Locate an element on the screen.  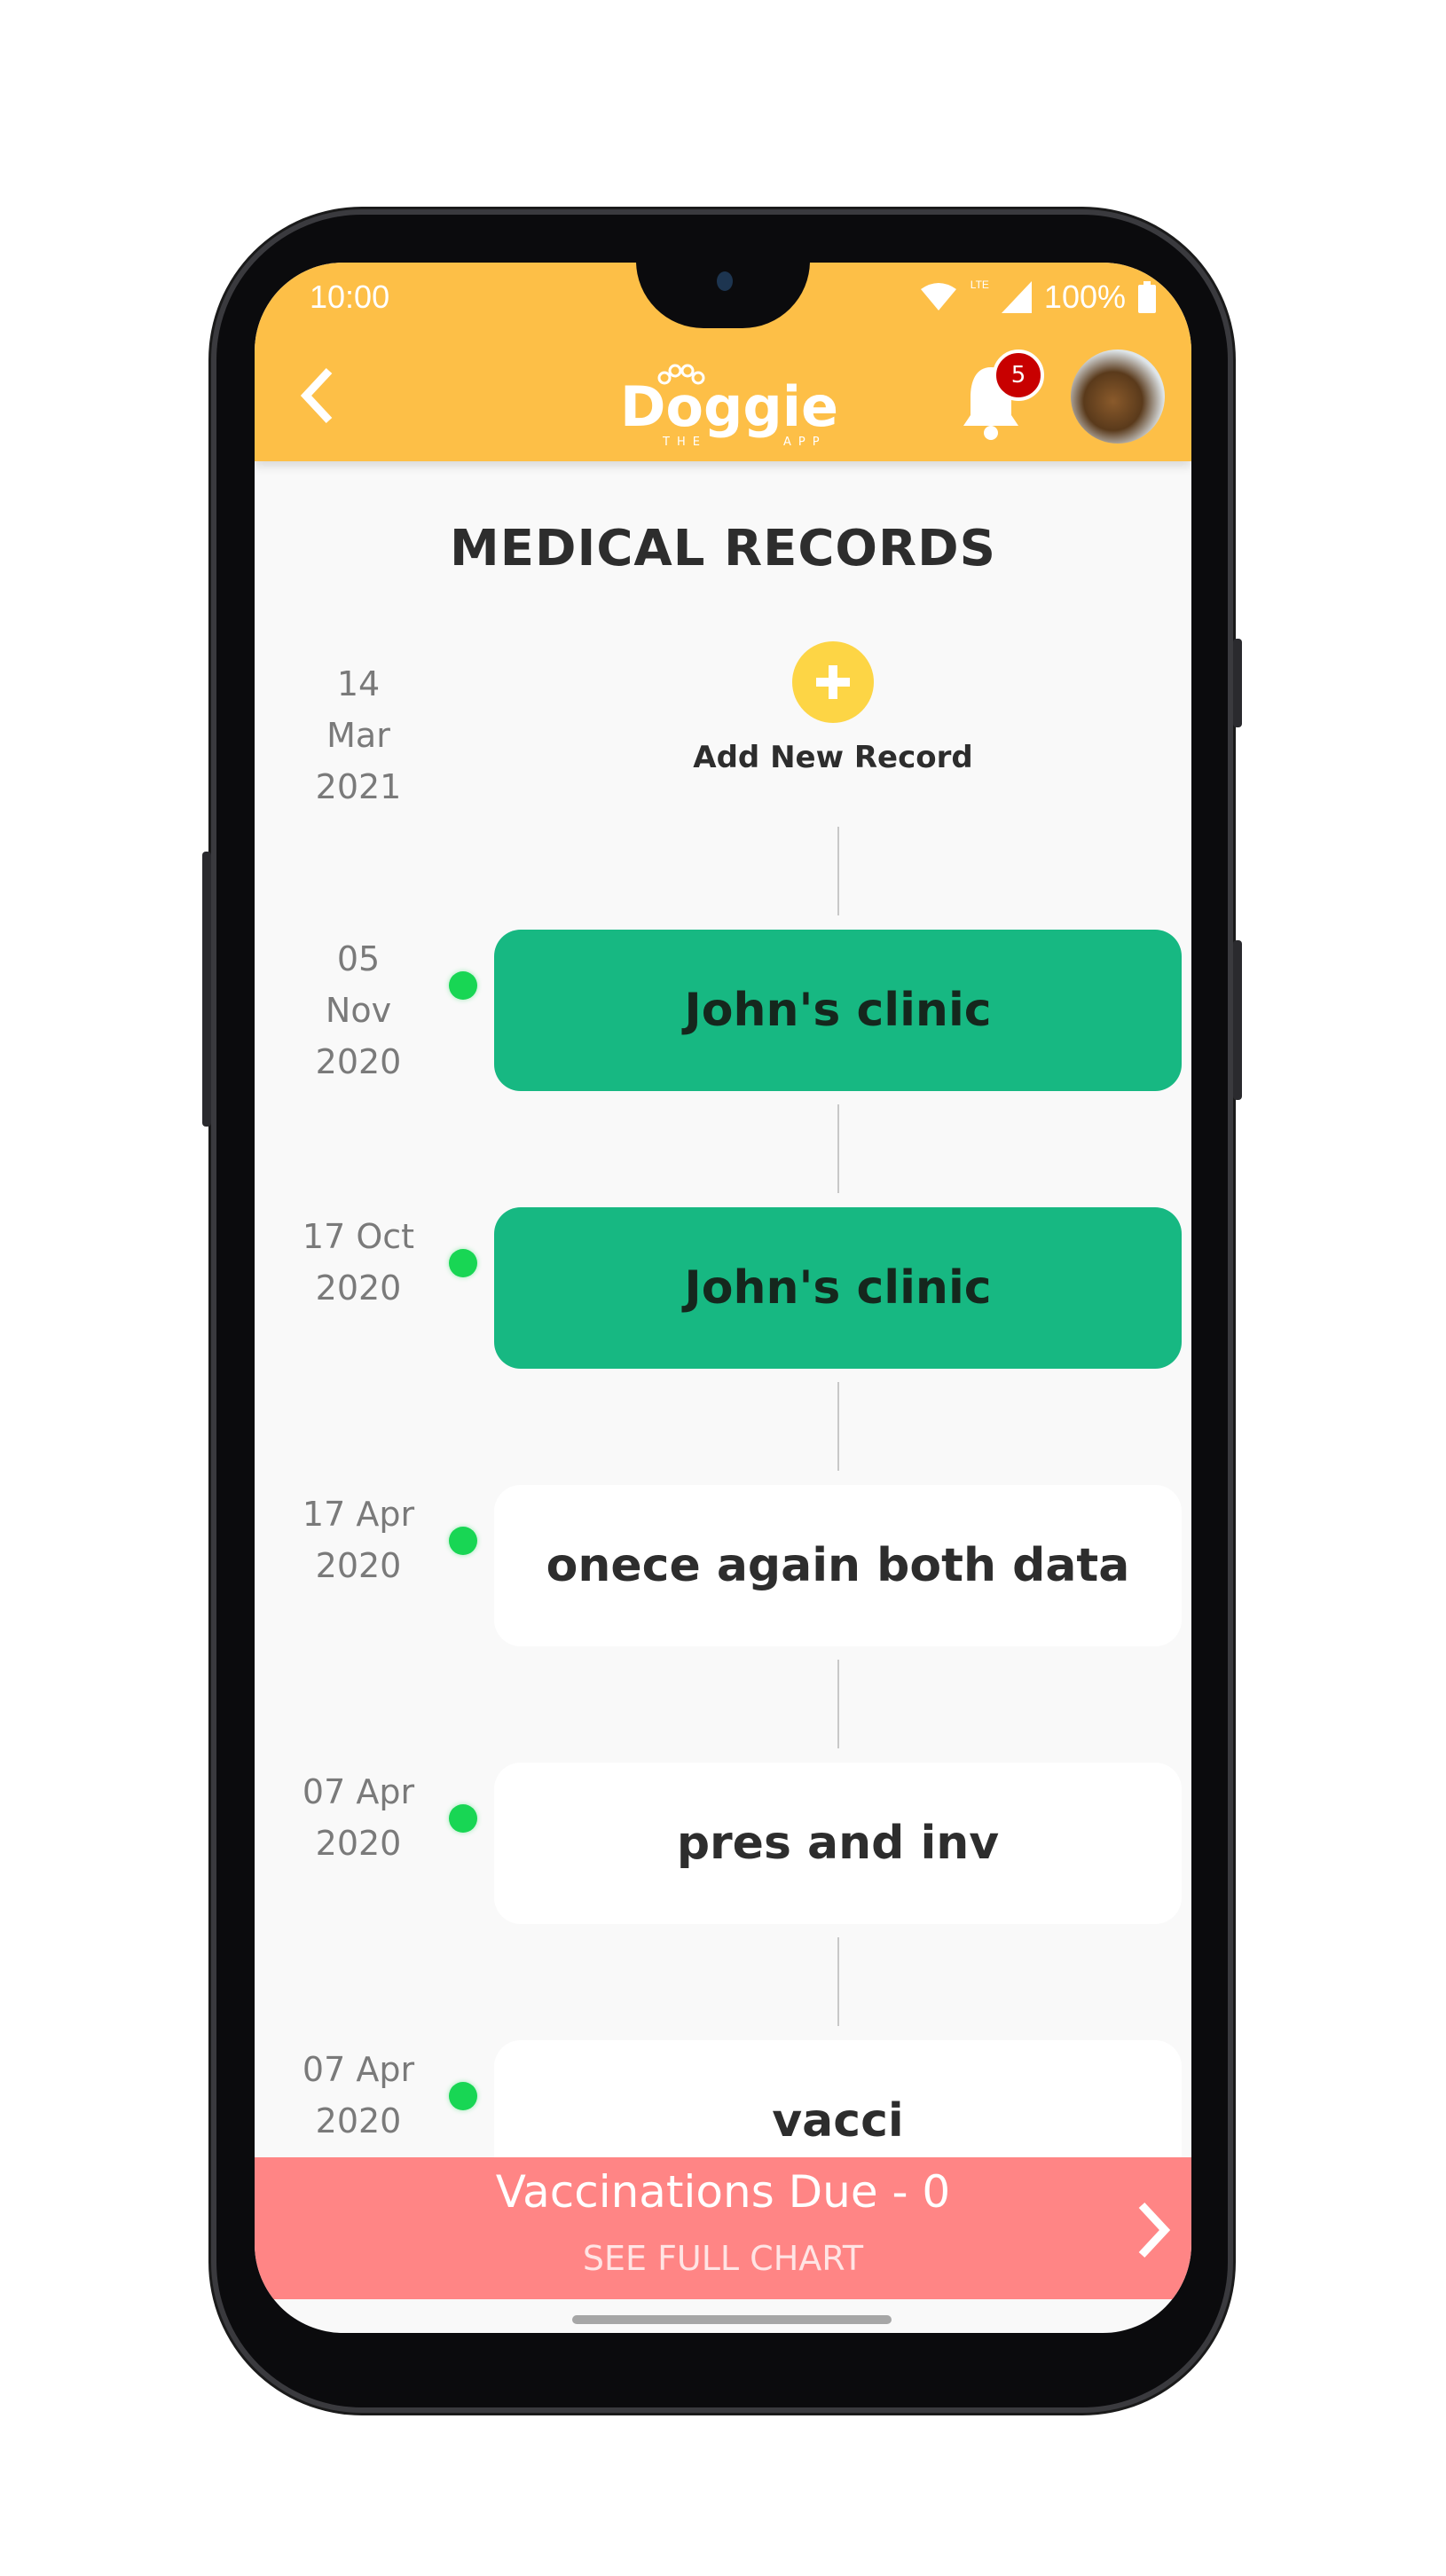
record-card: onece again both data is located at coordinates (838, 1565).